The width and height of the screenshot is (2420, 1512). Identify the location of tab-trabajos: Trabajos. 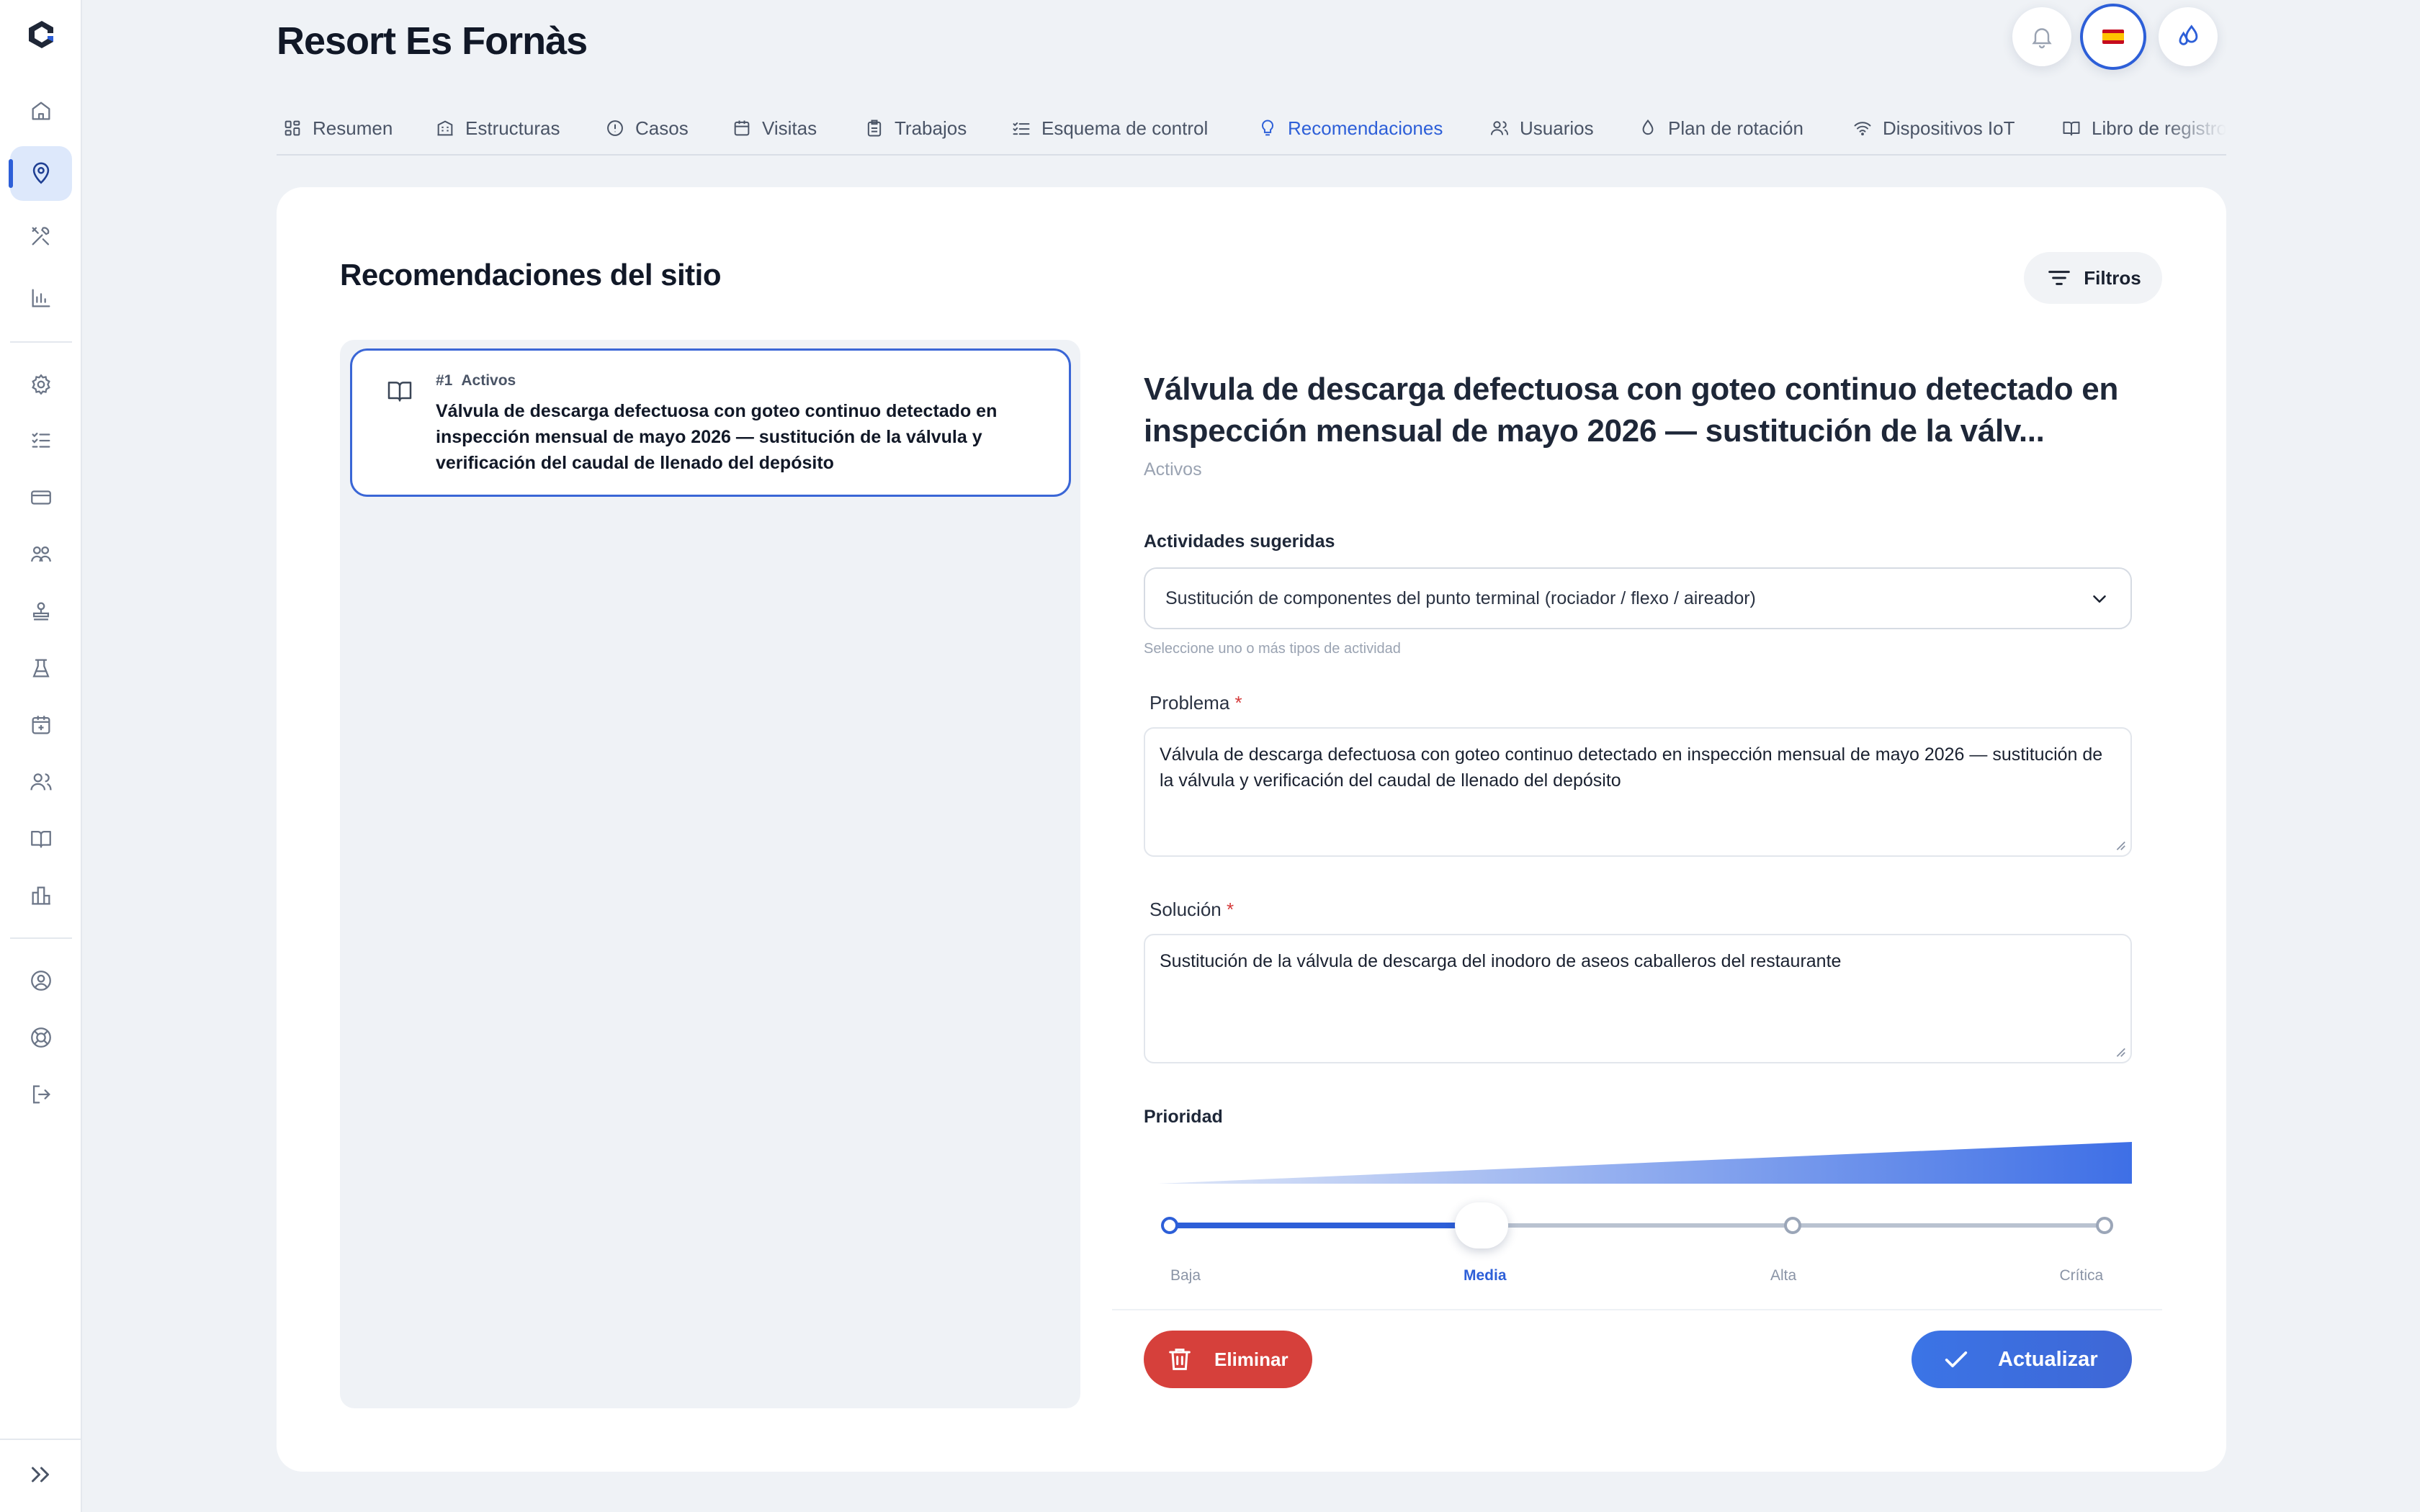
(915, 127).